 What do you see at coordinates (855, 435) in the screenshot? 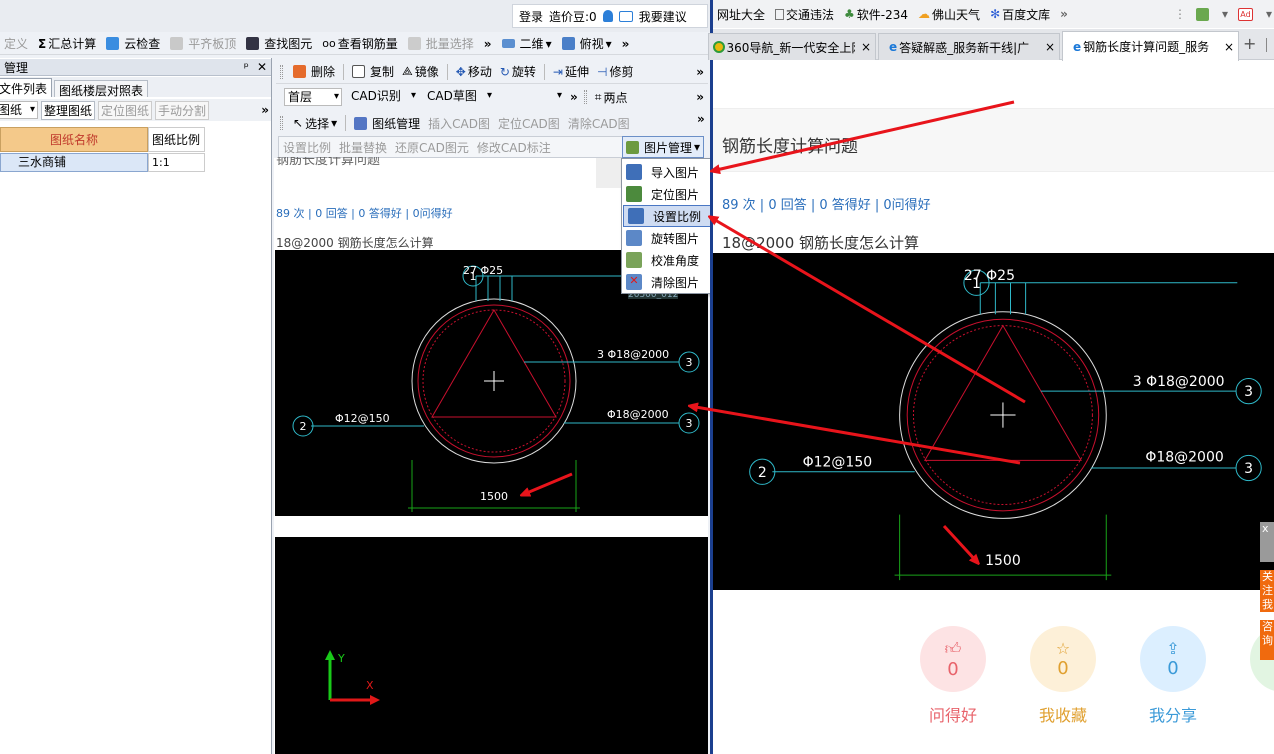
I see `arrow-to-dimension` at bounding box center [855, 435].